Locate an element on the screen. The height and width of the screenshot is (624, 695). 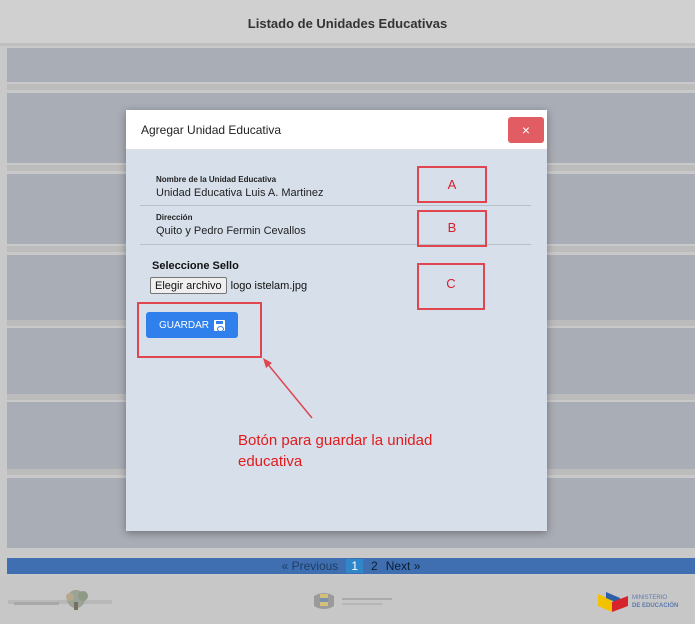
address-label: Dirección is located at coordinates (174, 217).